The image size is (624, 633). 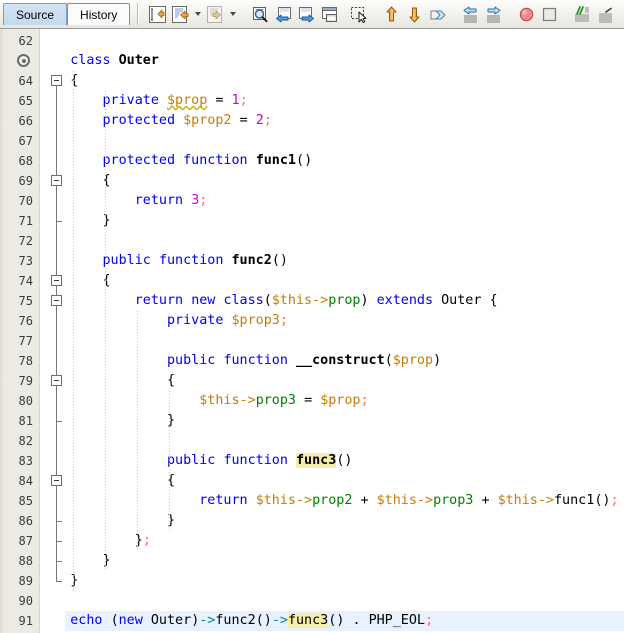 What do you see at coordinates (25, 221) in the screenshot?
I see `line-number: 71` at bounding box center [25, 221].